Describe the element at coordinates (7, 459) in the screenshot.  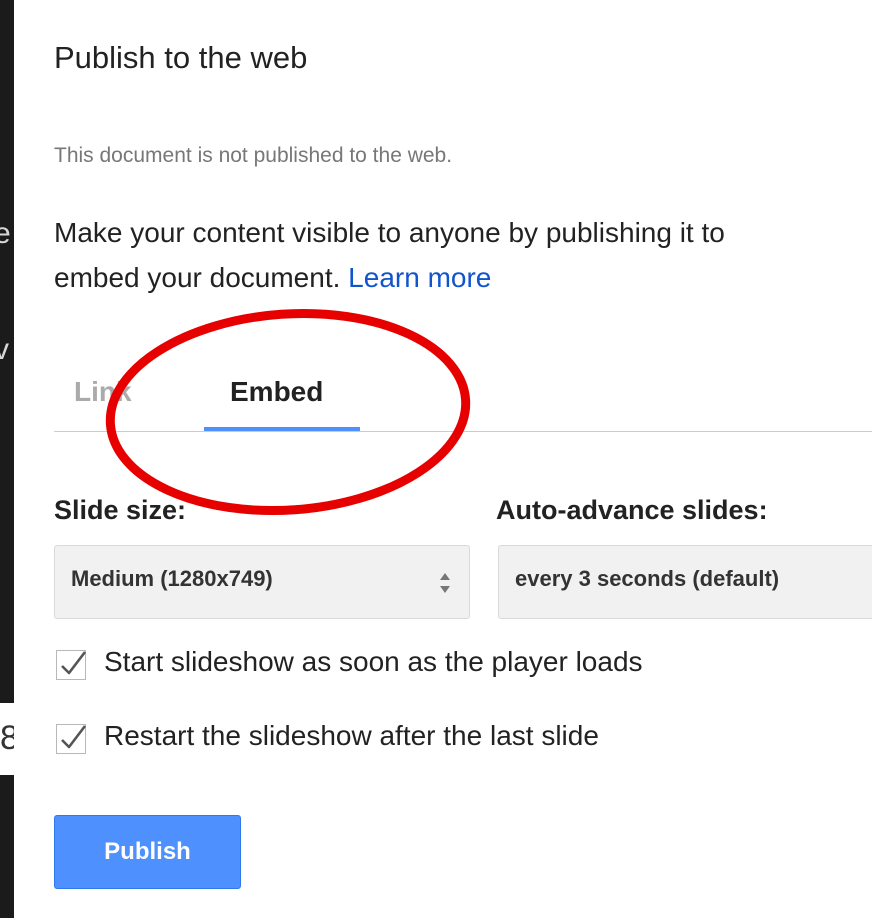
I see `background-app-strip` at that location.